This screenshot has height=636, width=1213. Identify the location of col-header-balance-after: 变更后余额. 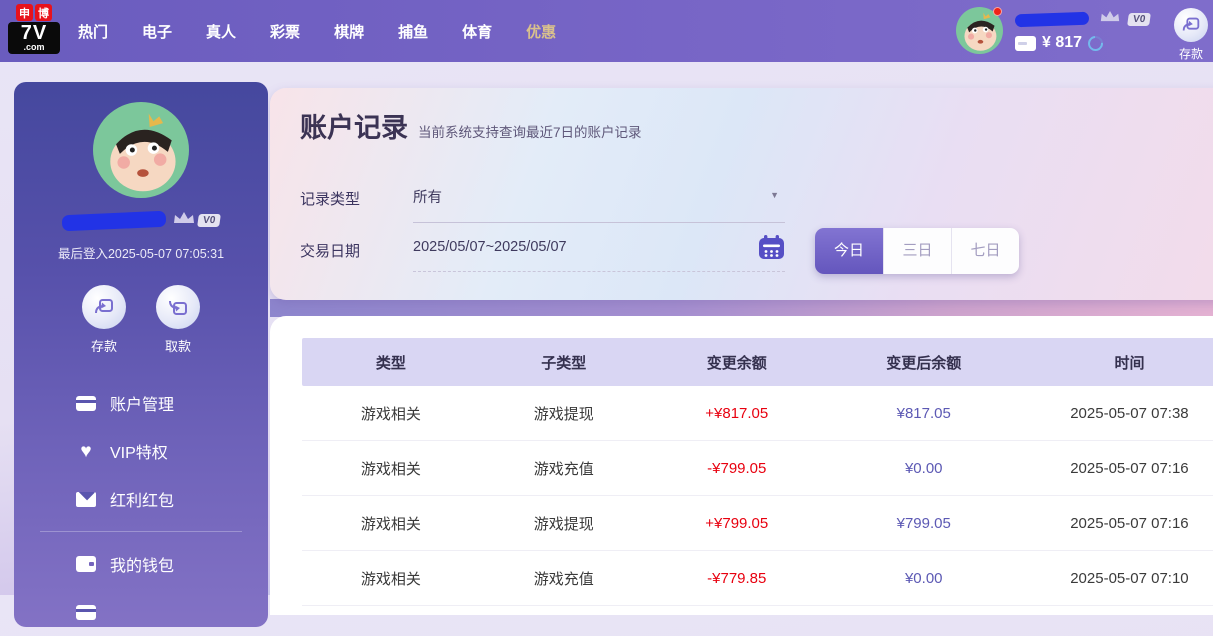
(924, 363).